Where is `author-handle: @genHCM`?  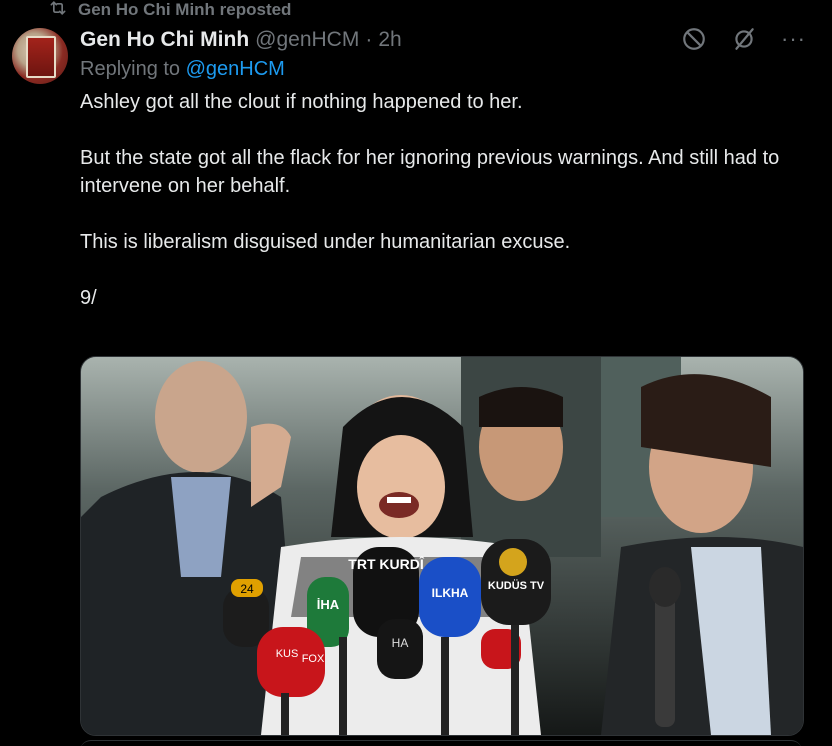
author-handle: @genHCM is located at coordinates (307, 40).